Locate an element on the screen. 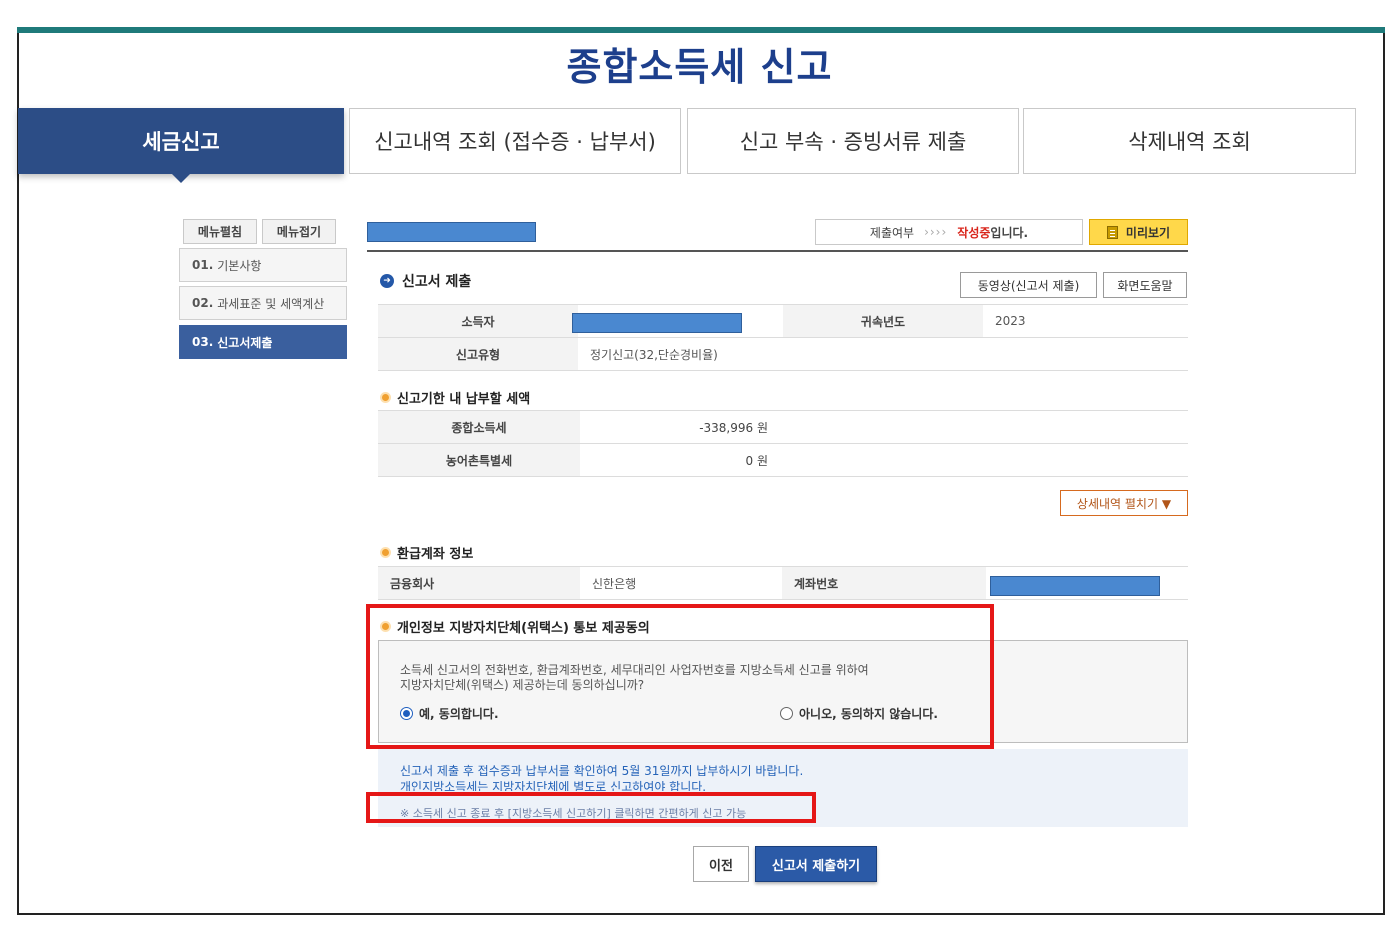 This screenshot has width=1399, height=925. bank-label: 금융회사 is located at coordinates (479, 583).